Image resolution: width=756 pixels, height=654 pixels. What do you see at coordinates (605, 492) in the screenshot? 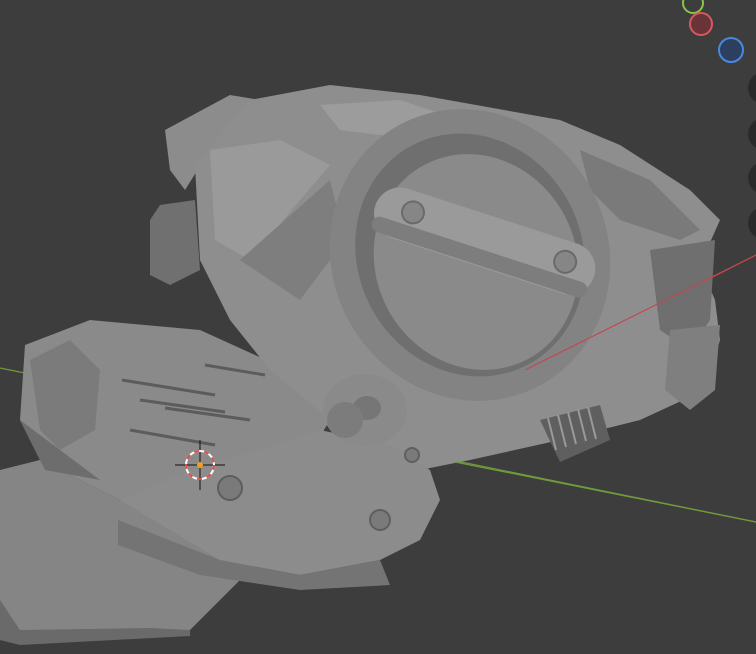
I see `y-axis-line-front` at bounding box center [605, 492].